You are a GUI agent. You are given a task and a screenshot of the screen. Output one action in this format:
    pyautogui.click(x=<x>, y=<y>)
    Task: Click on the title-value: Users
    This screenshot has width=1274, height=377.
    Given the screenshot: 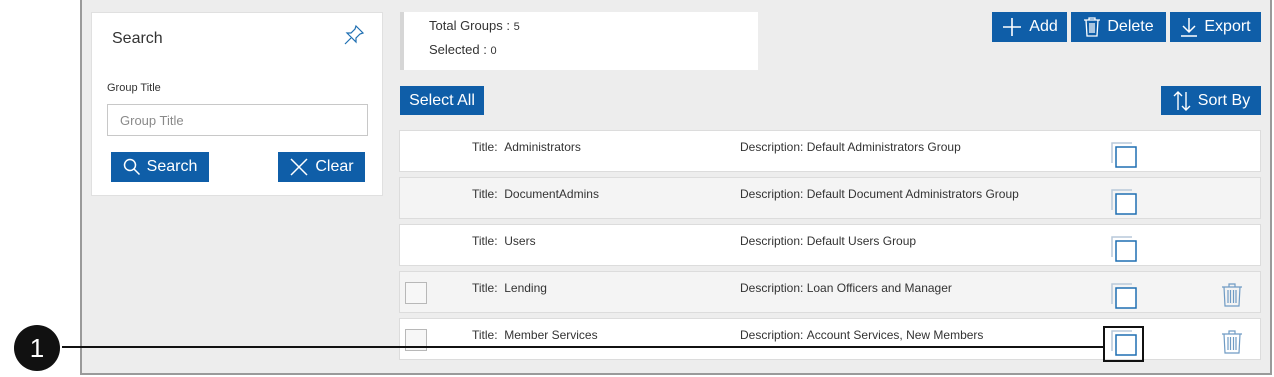 What is the action you would take?
    pyautogui.click(x=520, y=241)
    